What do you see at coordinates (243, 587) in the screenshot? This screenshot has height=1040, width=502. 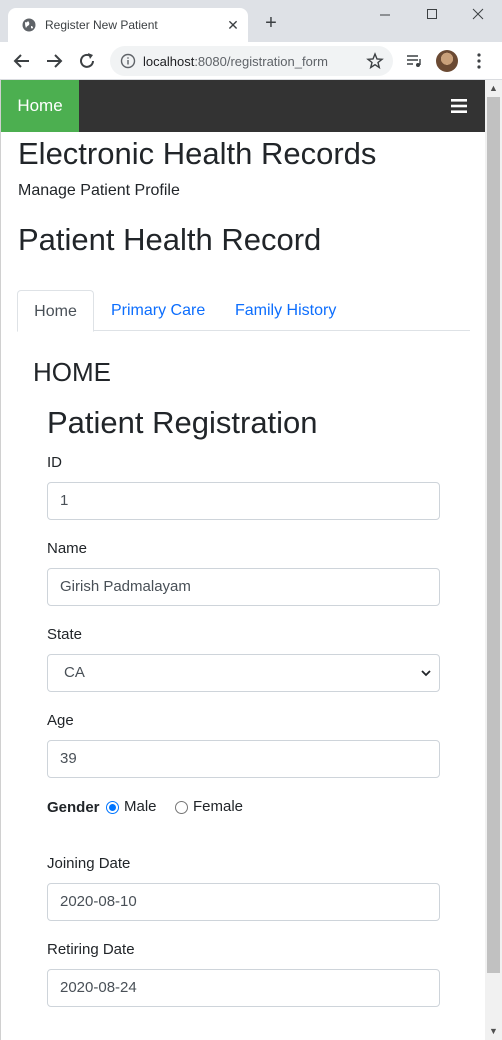 I see `name-field: Girish Padmalayam` at bounding box center [243, 587].